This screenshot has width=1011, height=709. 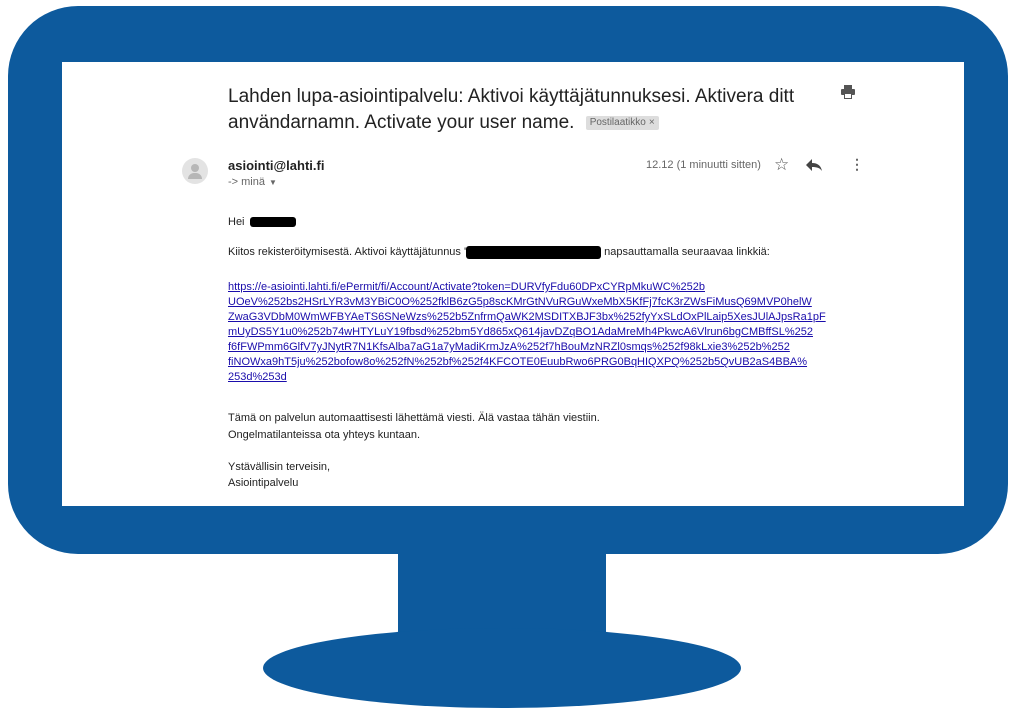 What do you see at coordinates (246, 182) in the screenshot?
I see `recipient-text: -> minä` at bounding box center [246, 182].